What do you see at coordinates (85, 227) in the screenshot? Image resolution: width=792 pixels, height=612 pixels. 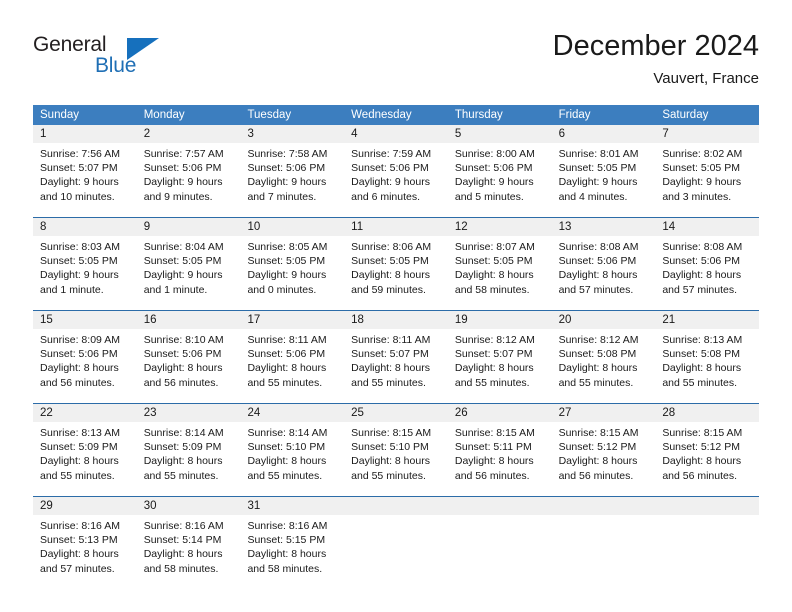 I see `day-number: 8` at bounding box center [85, 227].